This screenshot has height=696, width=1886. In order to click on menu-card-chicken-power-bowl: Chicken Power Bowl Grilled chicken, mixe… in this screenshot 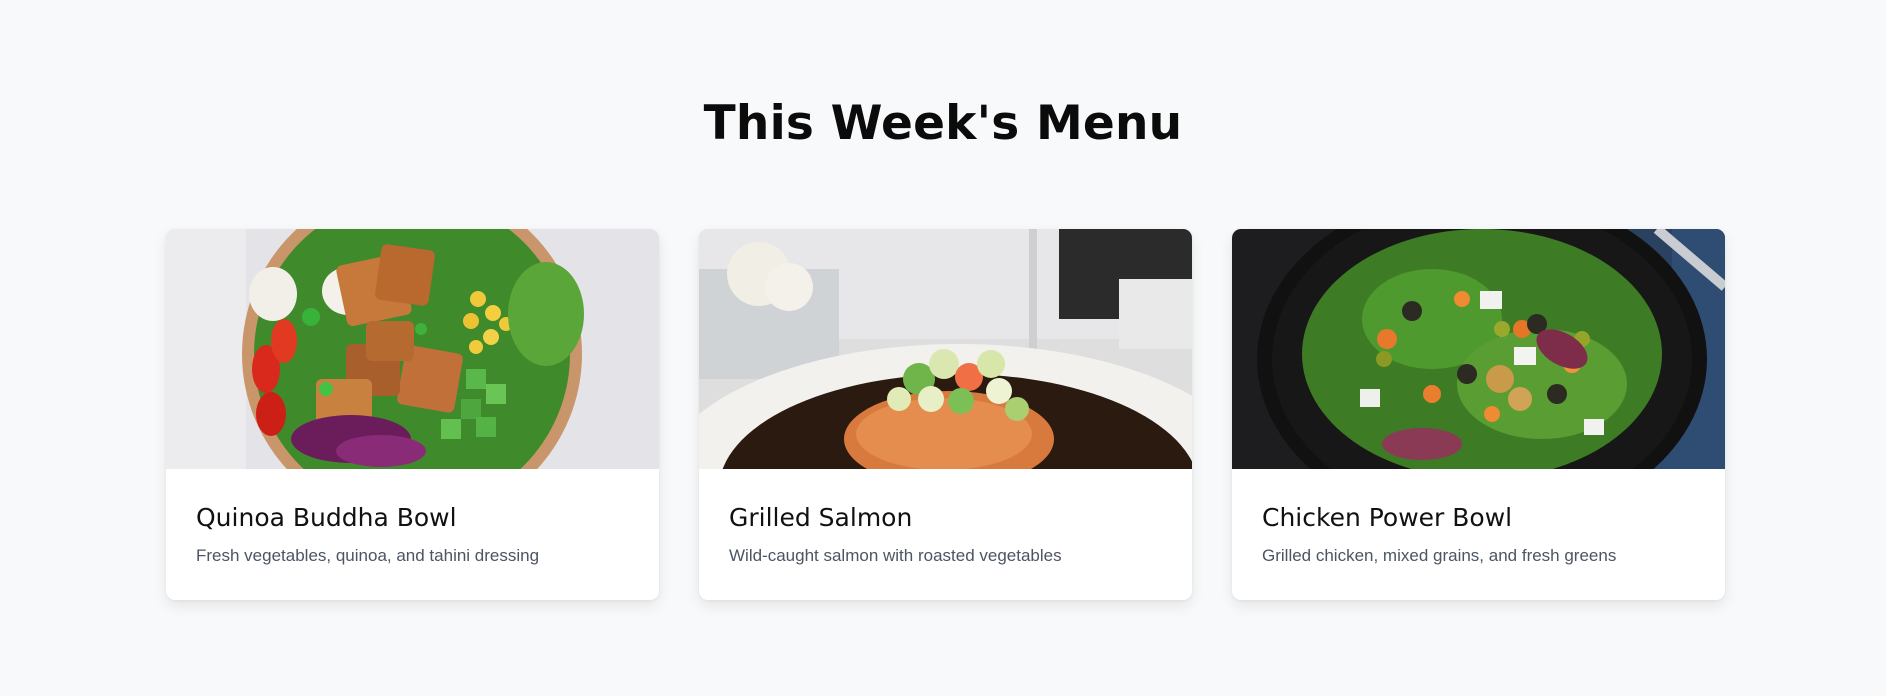, I will do `click(1478, 414)`.